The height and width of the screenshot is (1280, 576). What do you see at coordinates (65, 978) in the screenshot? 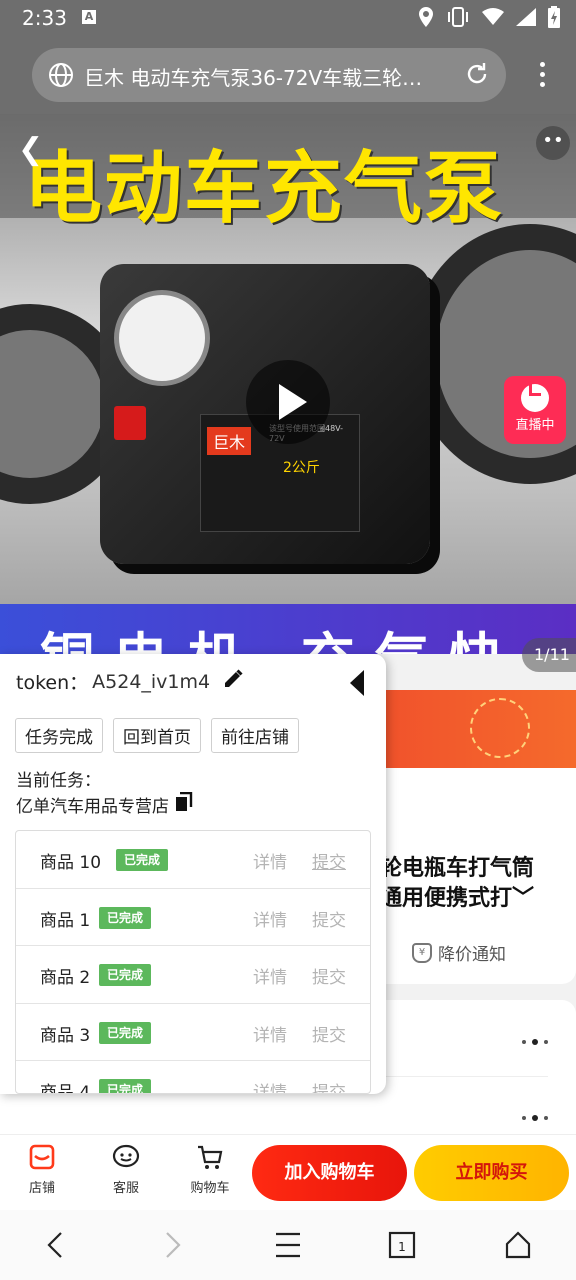
I see `item-name: 商品 2` at bounding box center [65, 978].